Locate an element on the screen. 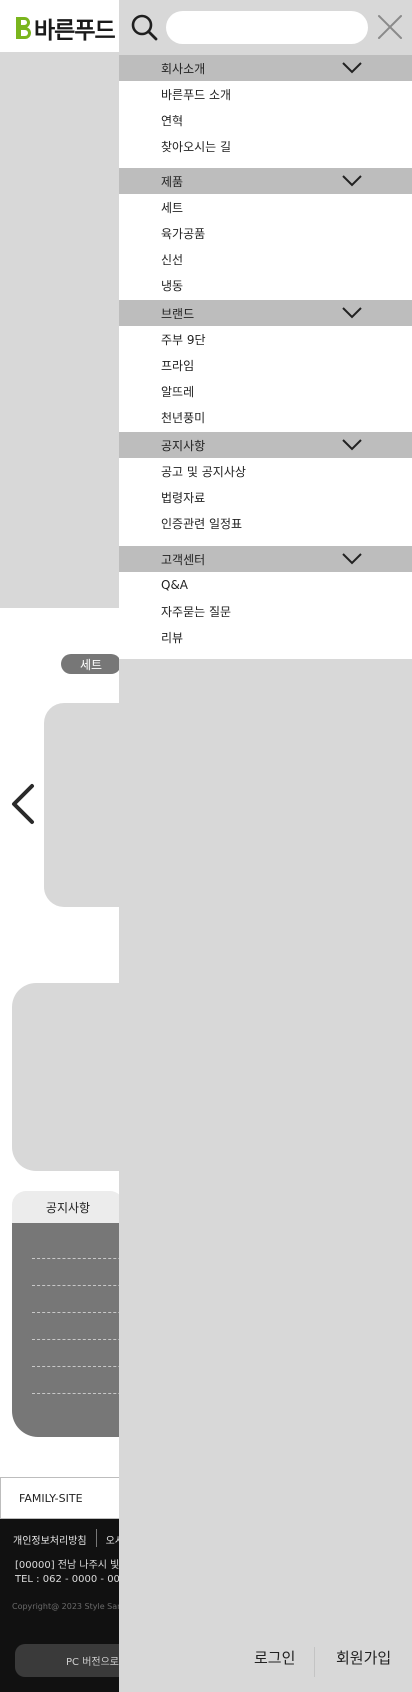  search-input is located at coordinates (267, 27).